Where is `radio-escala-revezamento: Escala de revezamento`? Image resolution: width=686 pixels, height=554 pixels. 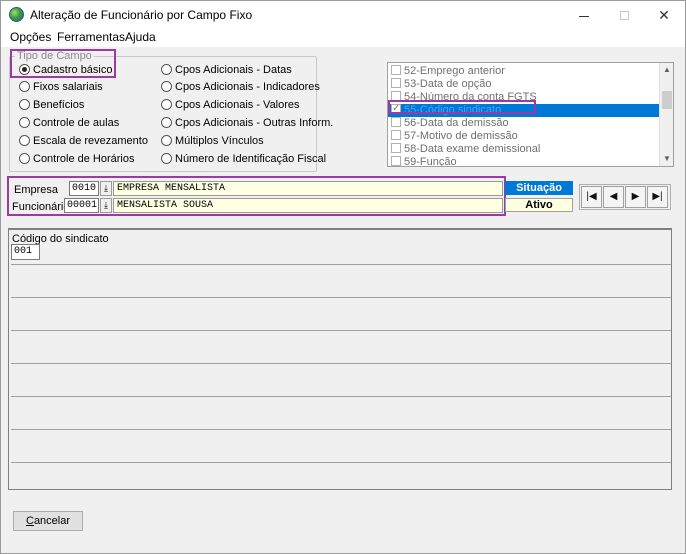 radio-escala-revezamento: Escala de revezamento is located at coordinates (83, 141).